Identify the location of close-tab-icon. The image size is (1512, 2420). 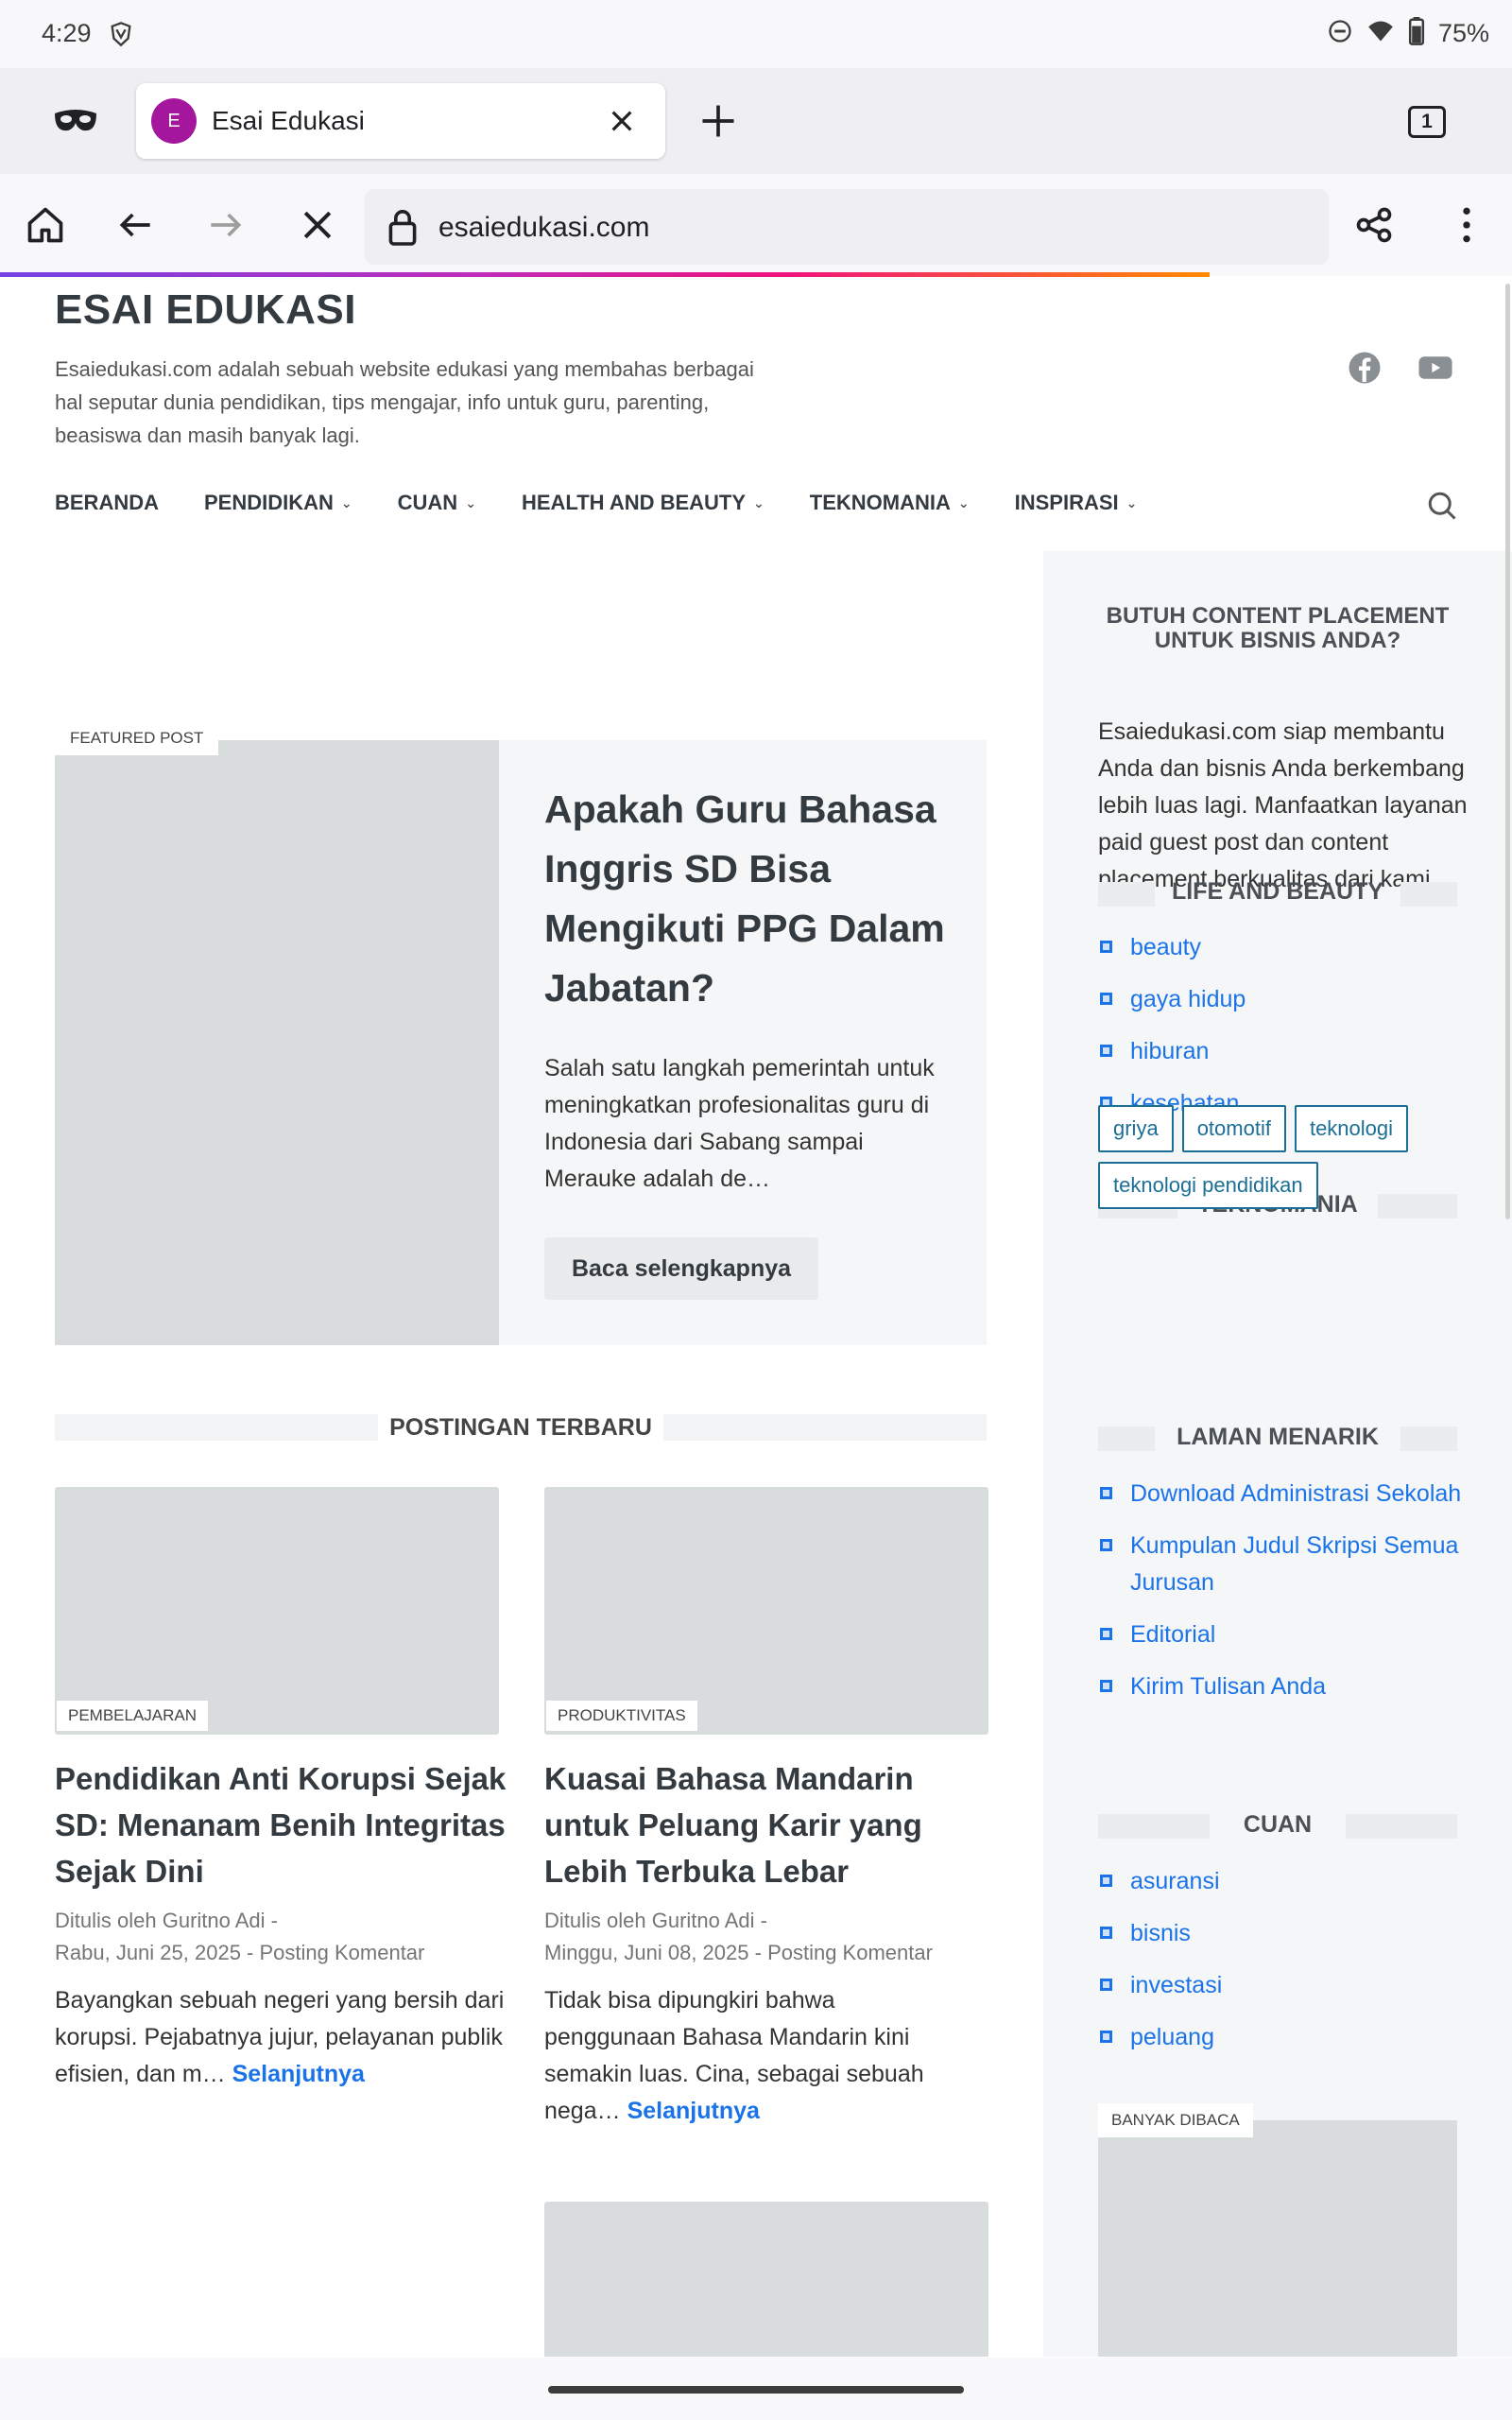
(622, 123).